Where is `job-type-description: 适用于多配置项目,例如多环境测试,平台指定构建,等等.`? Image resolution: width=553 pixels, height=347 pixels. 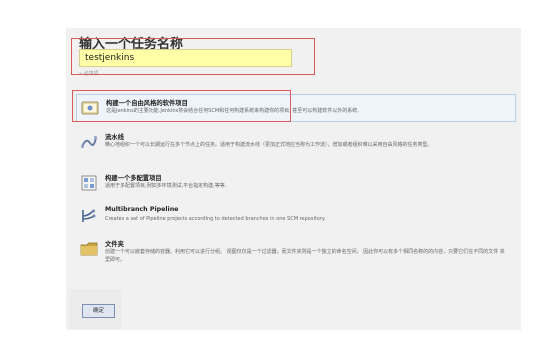 job-type-description: 适用于多配置项目,例如多环境测试,平台指定构建,等等. is located at coordinates (166, 186).